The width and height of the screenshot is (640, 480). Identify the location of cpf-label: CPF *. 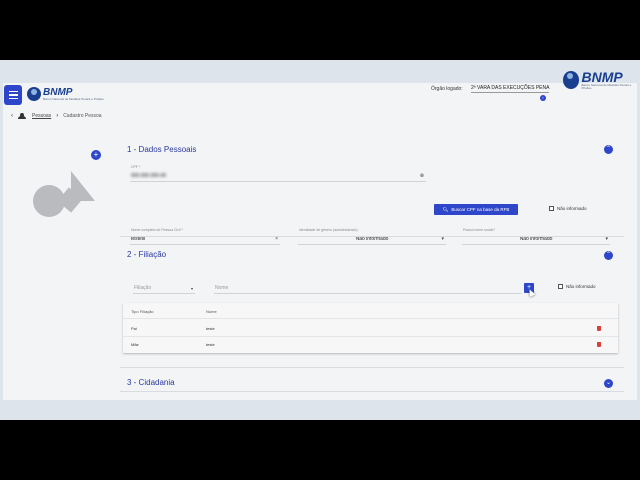
(136, 167).